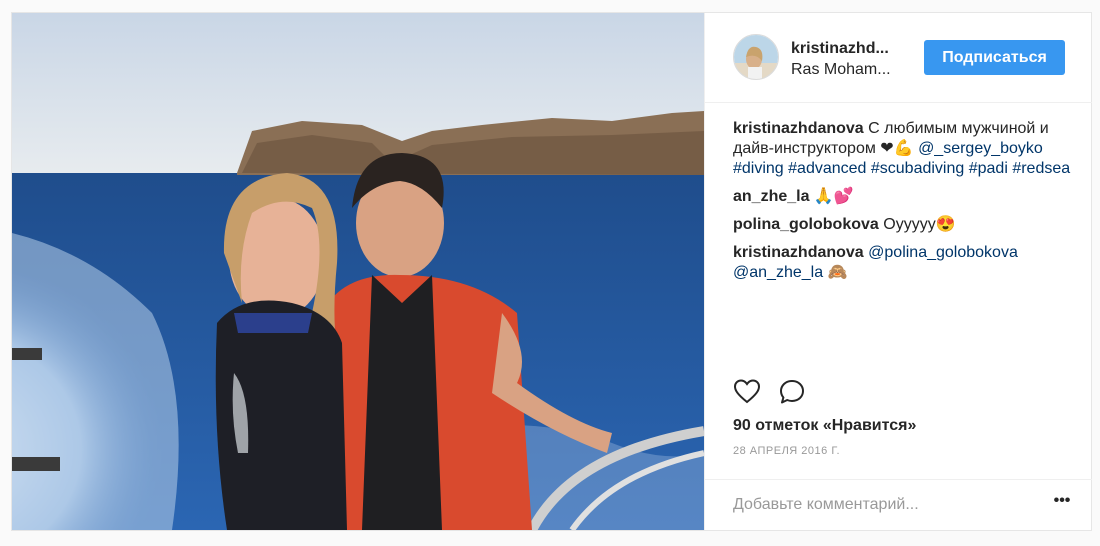 The image size is (1100, 546). I want to click on comment-username: polina_golobokova, so click(806, 224).